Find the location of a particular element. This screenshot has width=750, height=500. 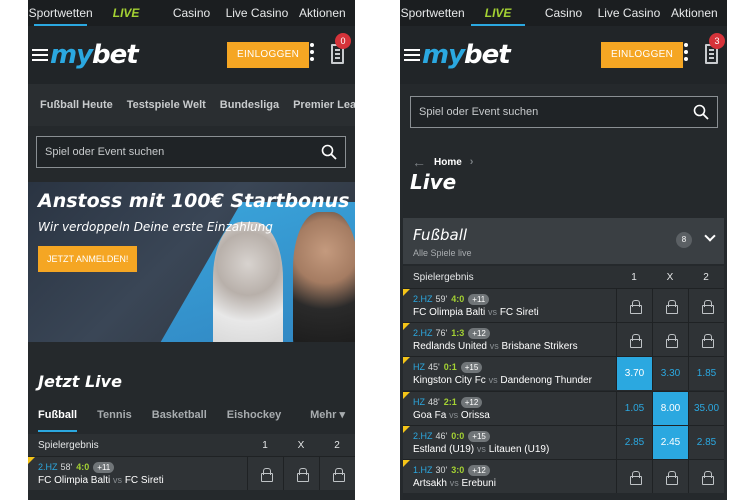

tab-tennis: Tennis is located at coordinates (114, 415).